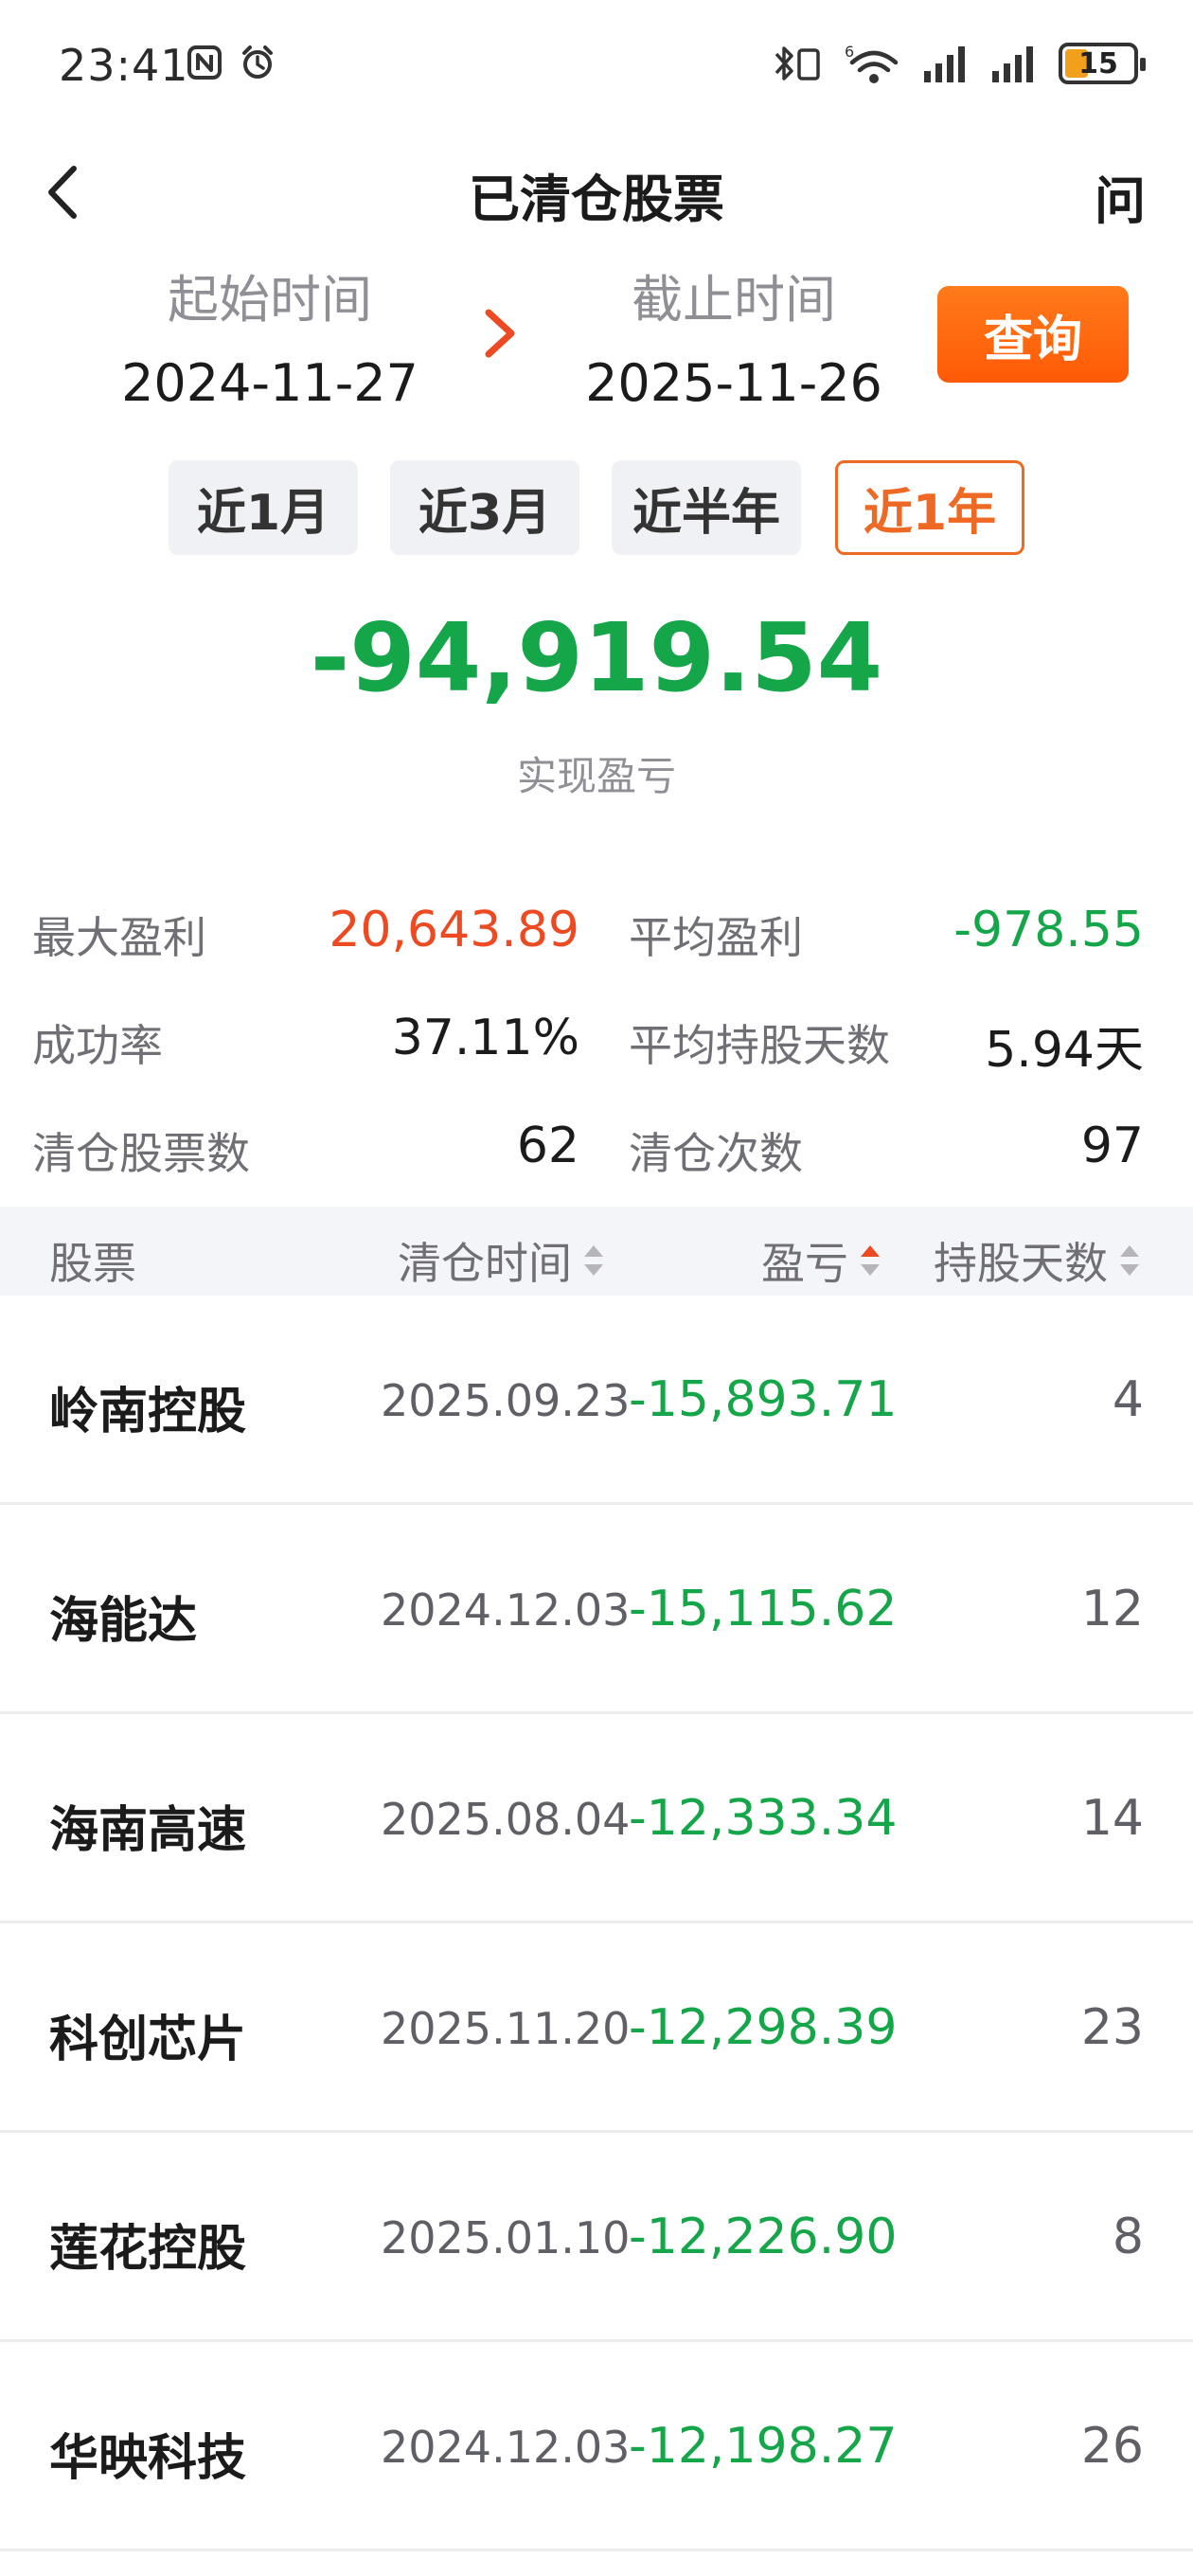 The image size is (1193, 2576). What do you see at coordinates (849, 52) in the screenshot?
I see `wifi-badge-text: 6` at bounding box center [849, 52].